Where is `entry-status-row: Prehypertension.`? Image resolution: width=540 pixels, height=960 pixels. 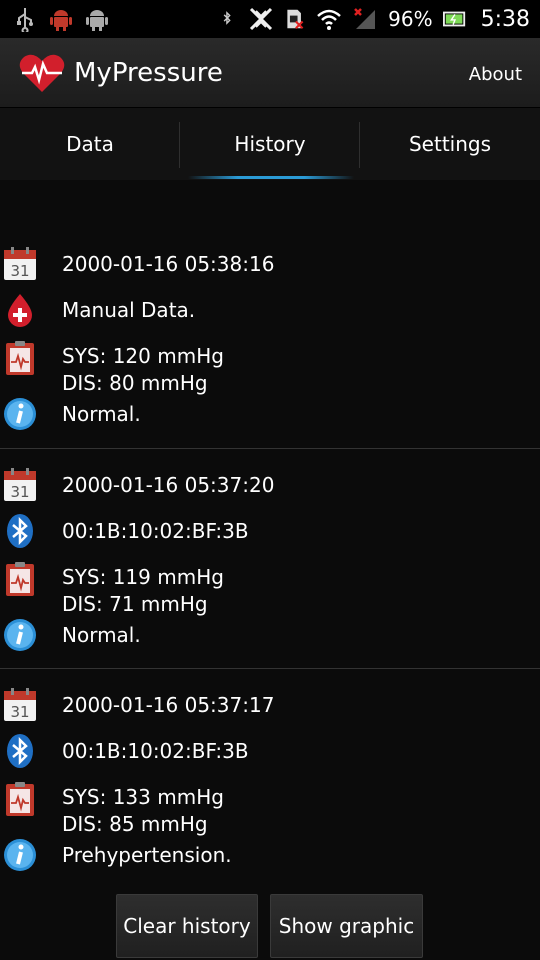
entry-status-row: Prehypertension. is located at coordinates (270, 855).